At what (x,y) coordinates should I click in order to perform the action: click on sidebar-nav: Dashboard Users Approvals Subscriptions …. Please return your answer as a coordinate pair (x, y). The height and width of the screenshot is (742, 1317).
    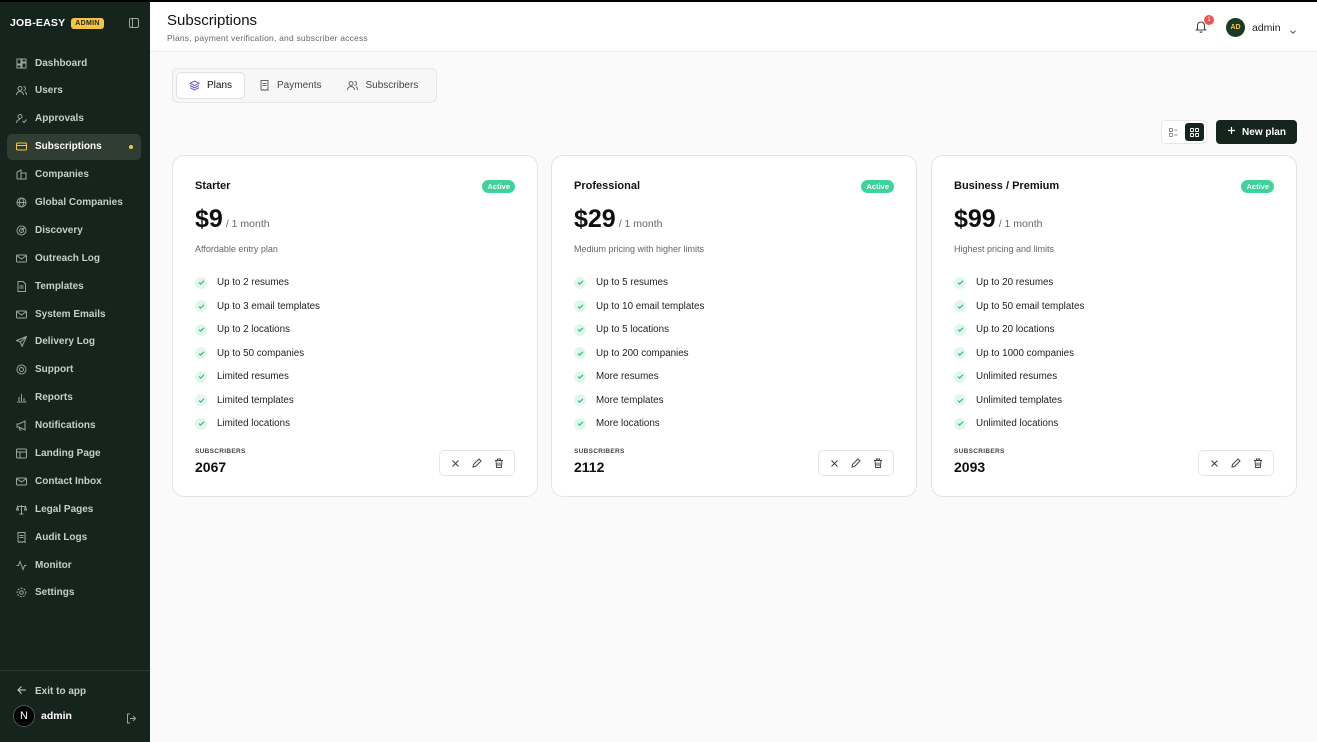
    Looking at the image, I should click on (74, 329).